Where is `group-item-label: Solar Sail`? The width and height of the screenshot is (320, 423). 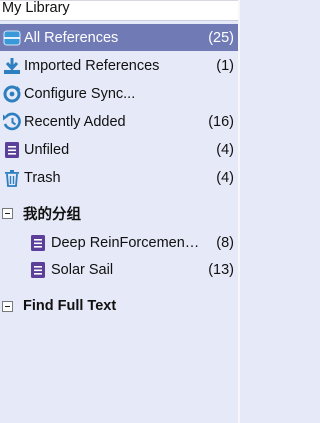 group-item-label: Solar Sail is located at coordinates (82, 269).